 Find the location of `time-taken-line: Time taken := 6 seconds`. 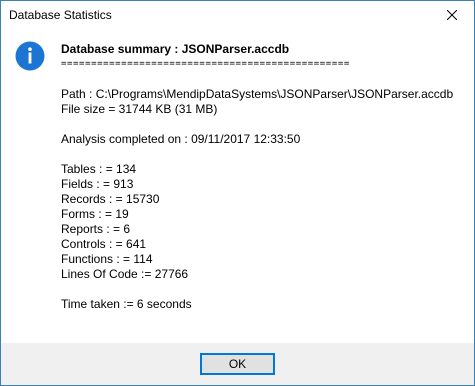

time-taken-line: Time taken := 6 seconds is located at coordinates (126, 304).